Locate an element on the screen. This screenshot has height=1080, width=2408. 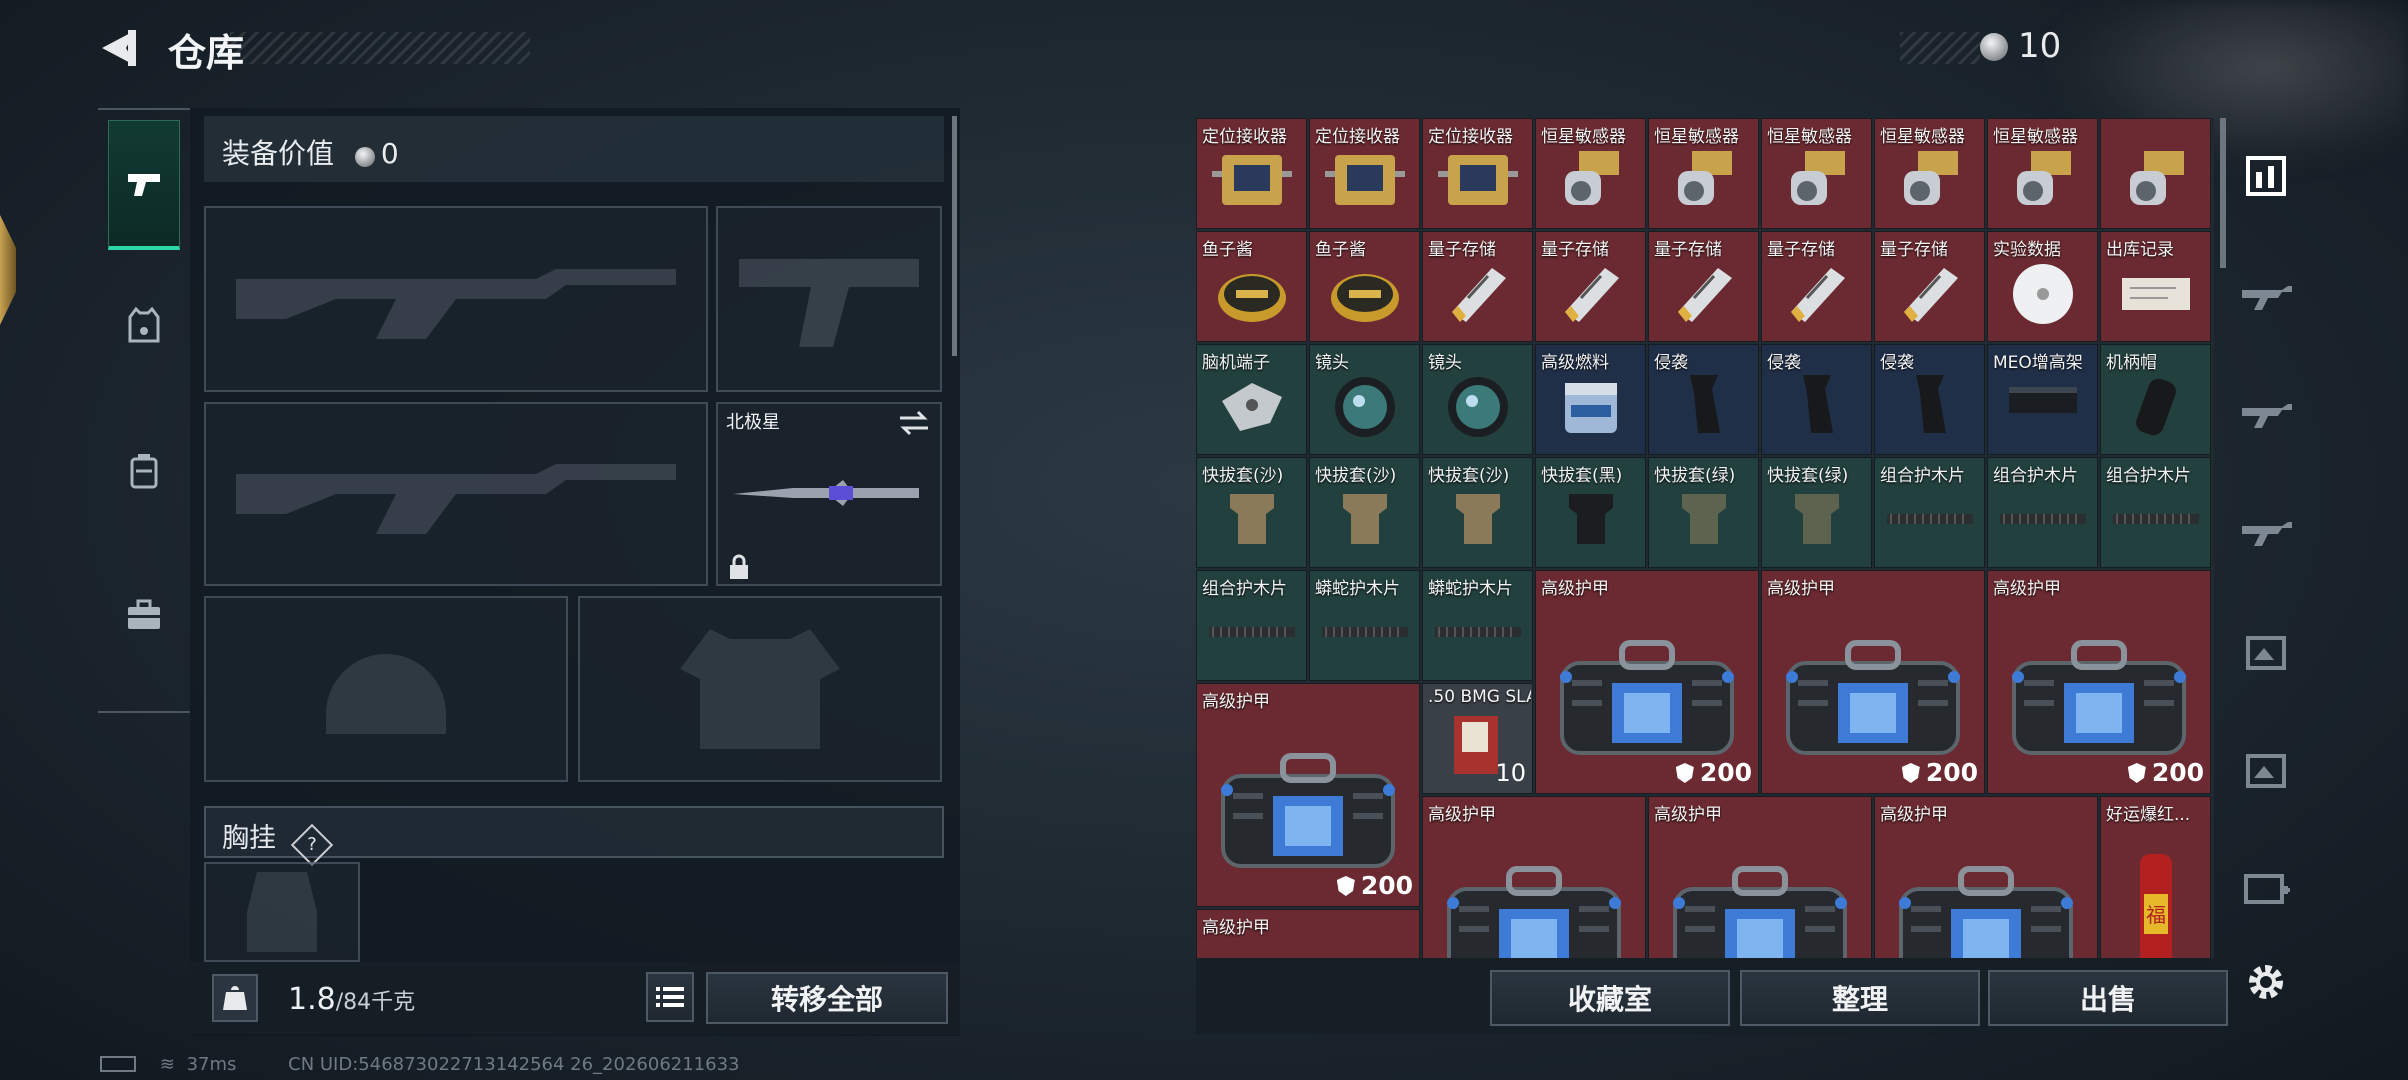
attachment-filter is located at coordinates (2266, 652).